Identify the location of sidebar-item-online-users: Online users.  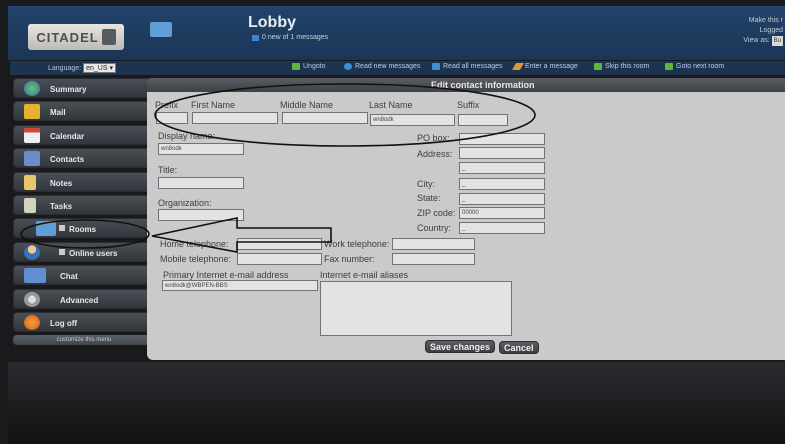
(84, 251).